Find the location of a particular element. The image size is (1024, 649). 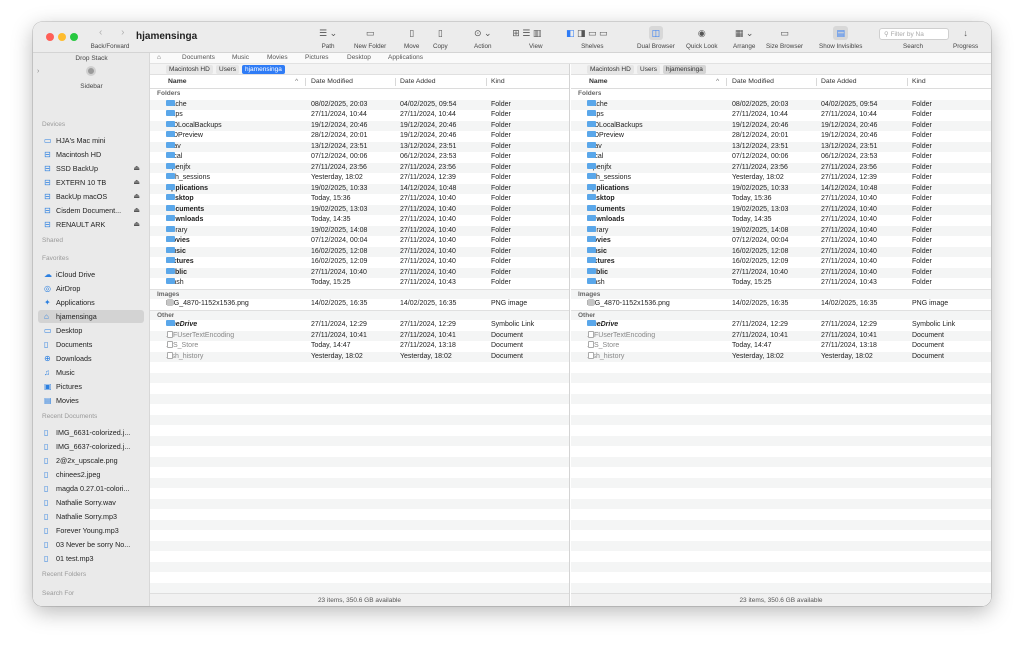

sidebar-device-5: ⊟ Cisdem Document... ⏏ is located at coordinates (91, 210).